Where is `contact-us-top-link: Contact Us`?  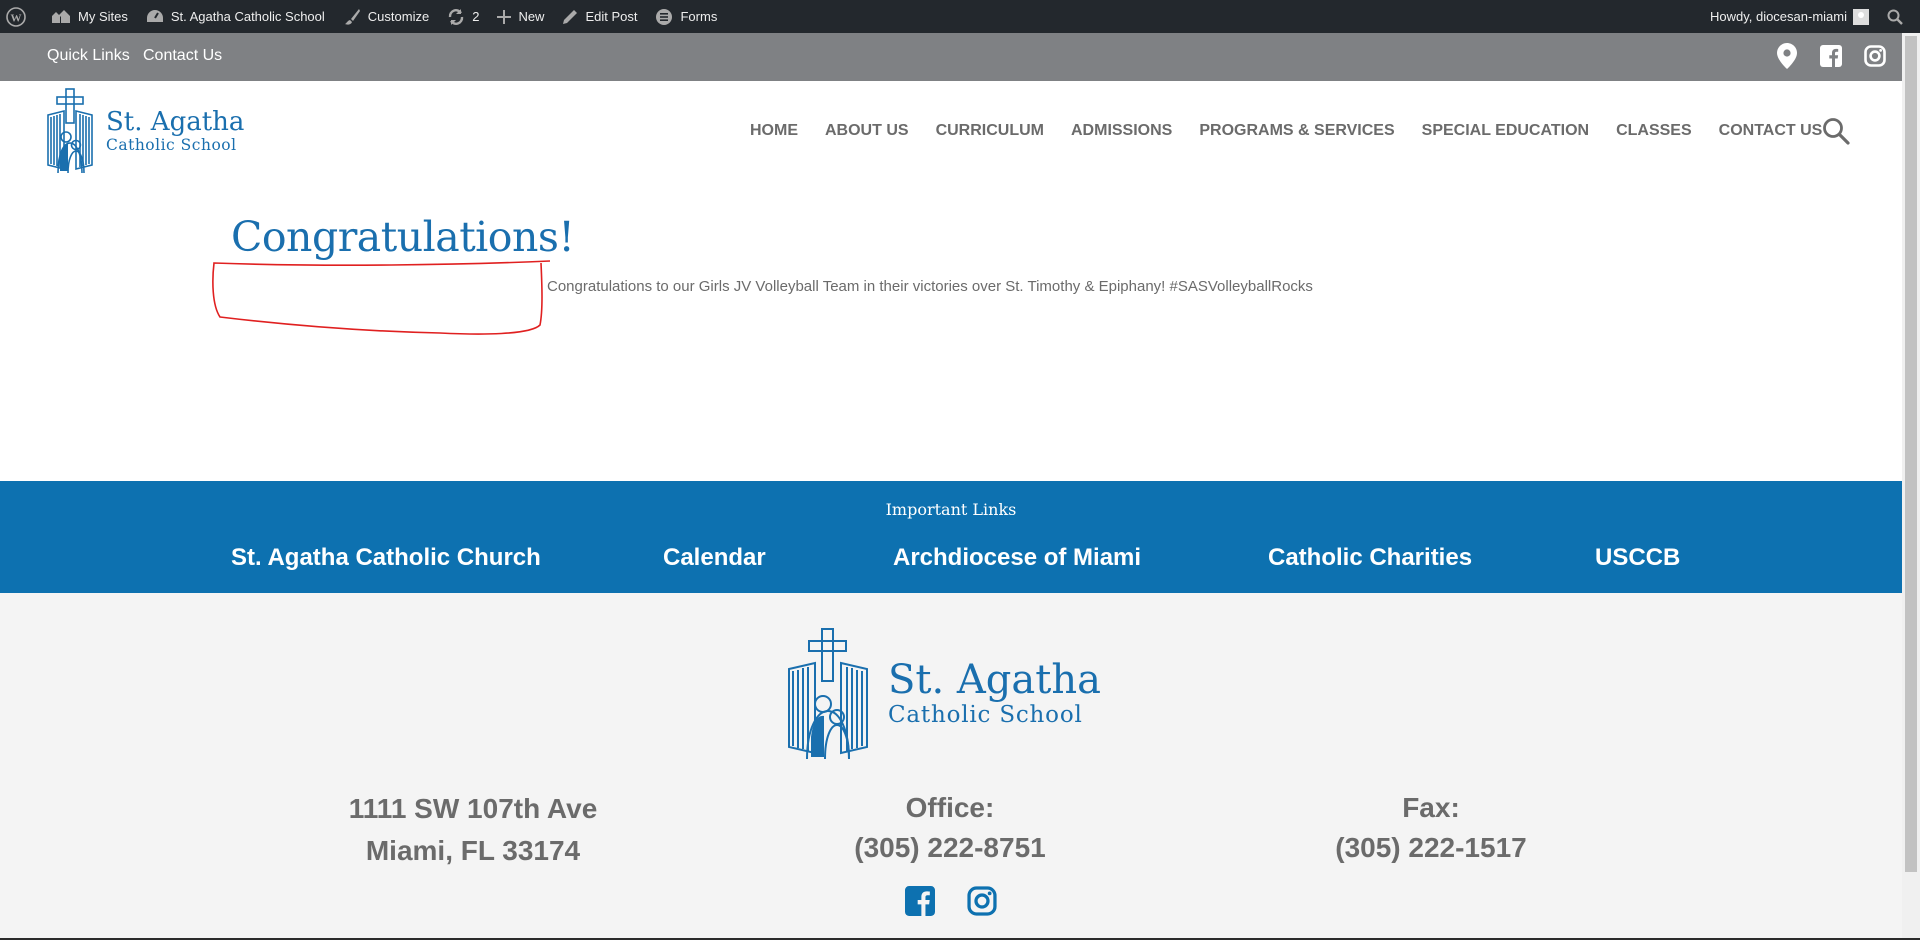
contact-us-top-link: Contact Us is located at coordinates (182, 56).